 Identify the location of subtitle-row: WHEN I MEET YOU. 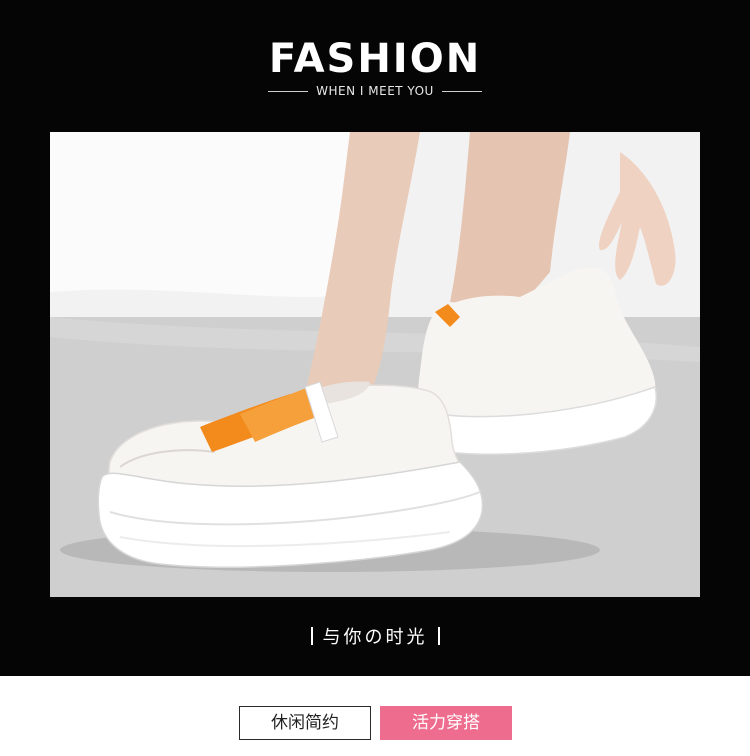
(375, 91).